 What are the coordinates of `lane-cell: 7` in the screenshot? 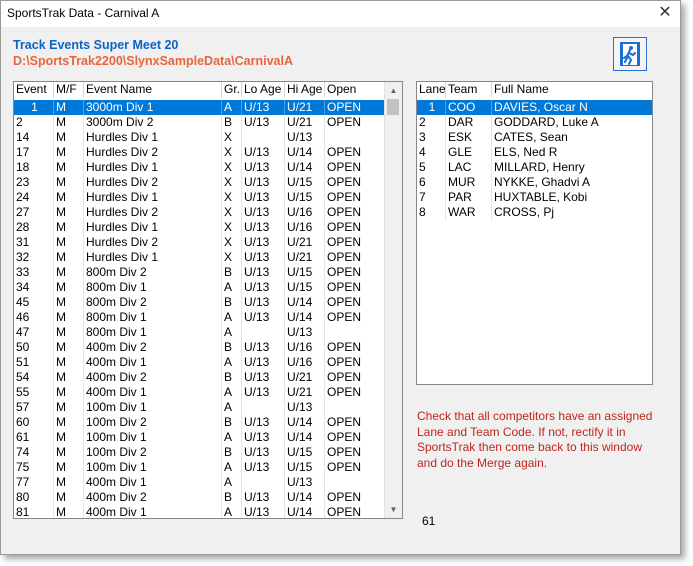 It's located at (431, 197).